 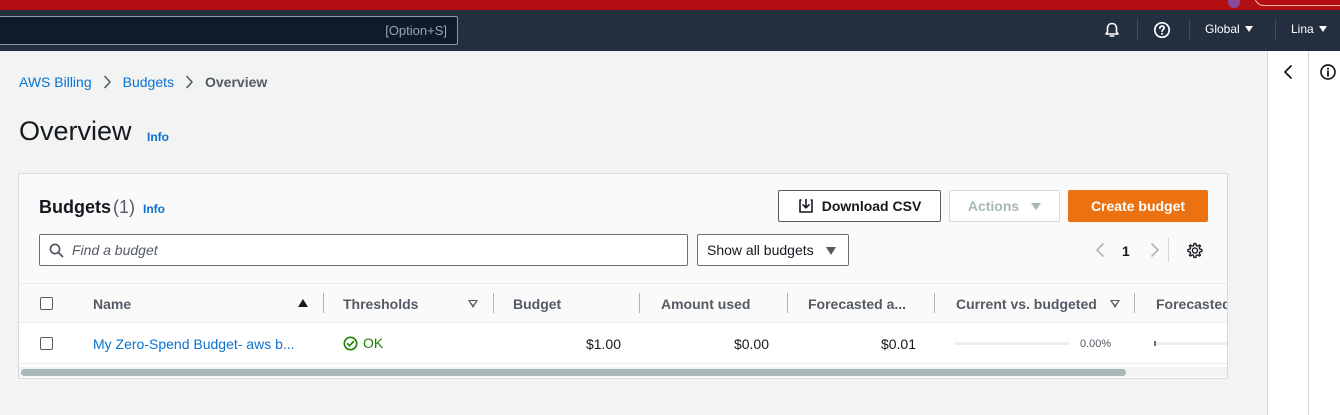 I want to click on progress-bar-marker, so click(x=1155, y=343).